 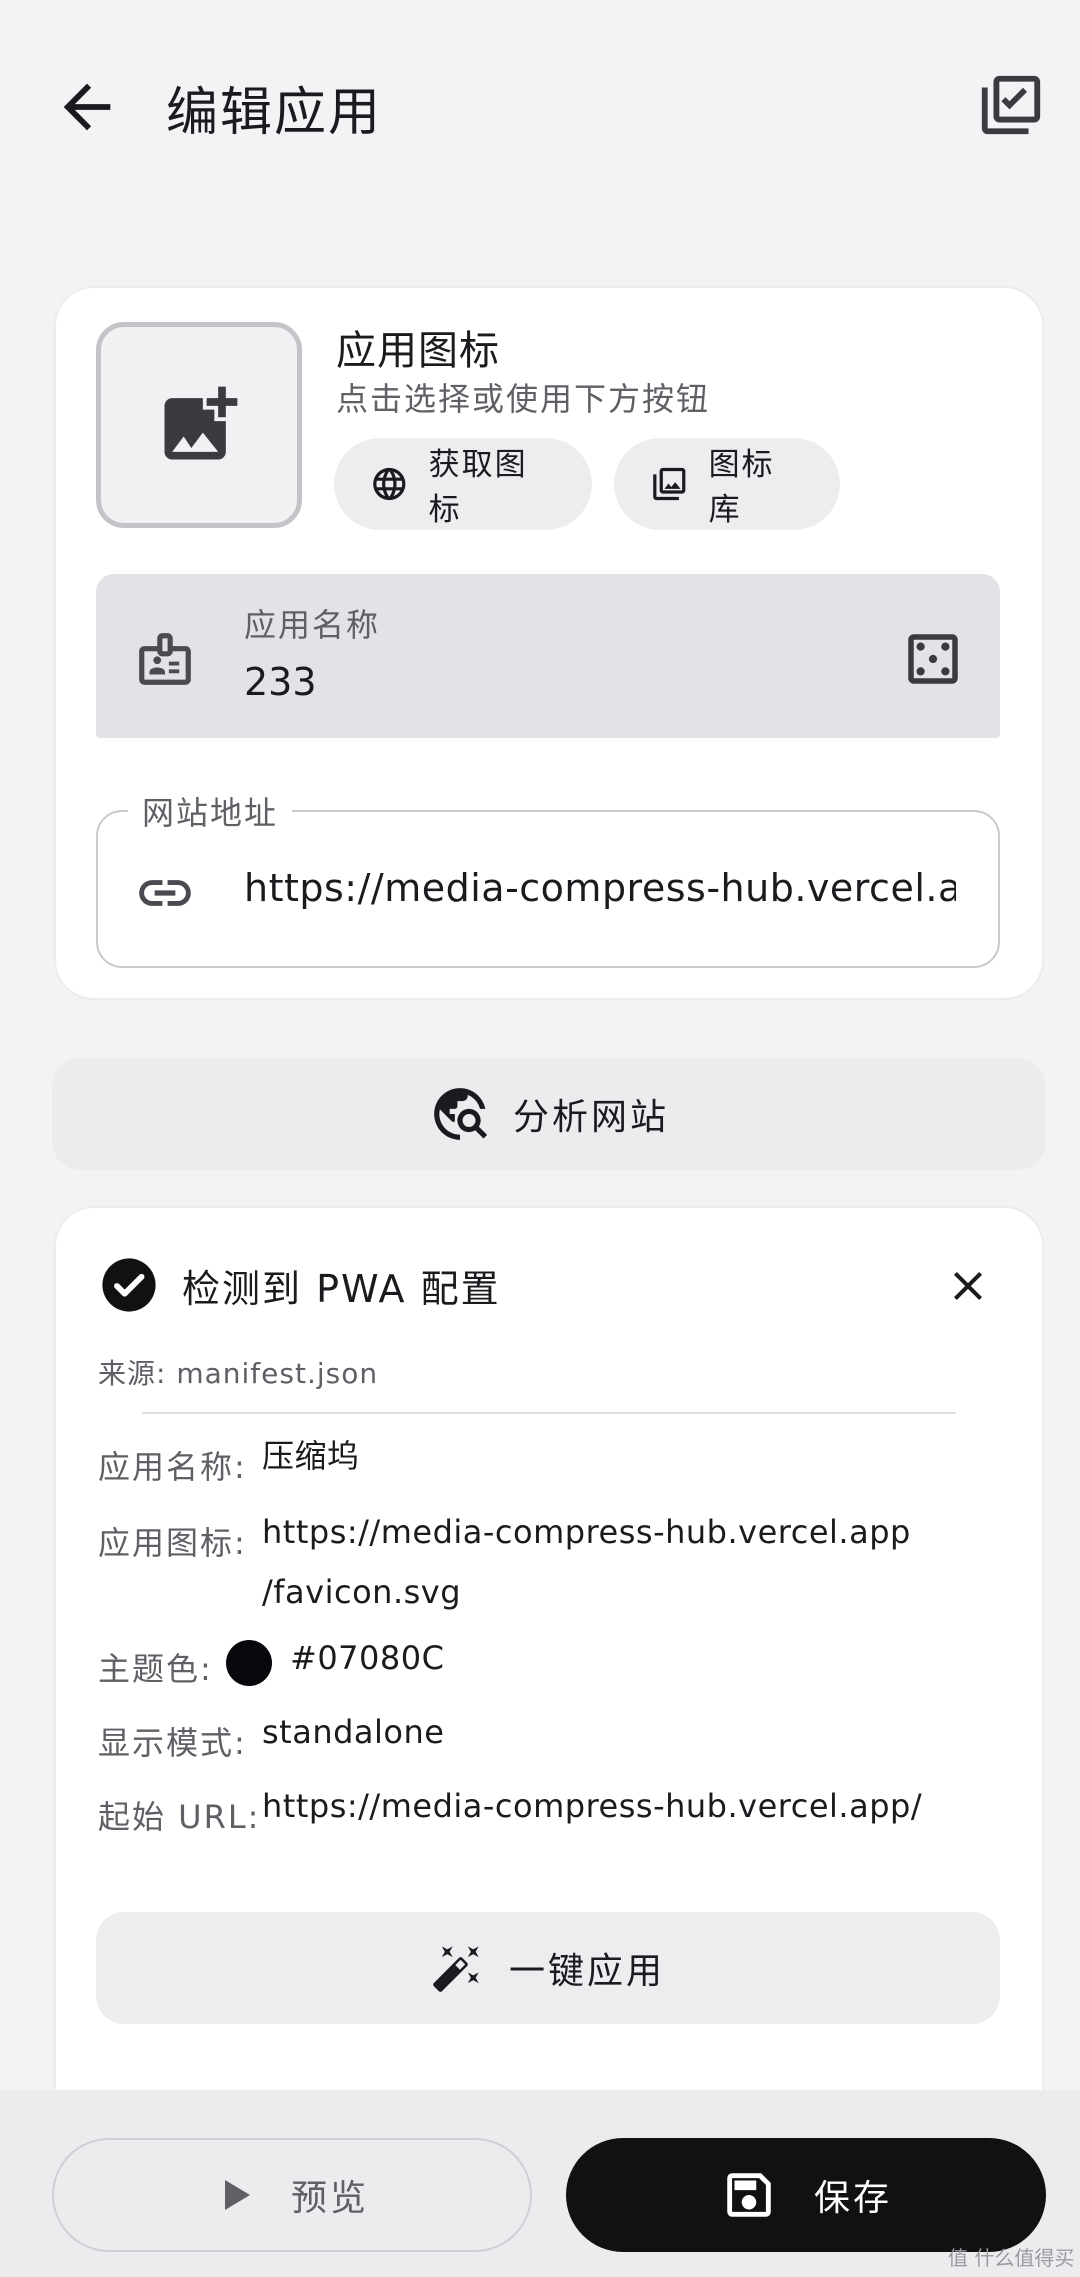 I want to click on select-all-button, so click(x=1011, y=105).